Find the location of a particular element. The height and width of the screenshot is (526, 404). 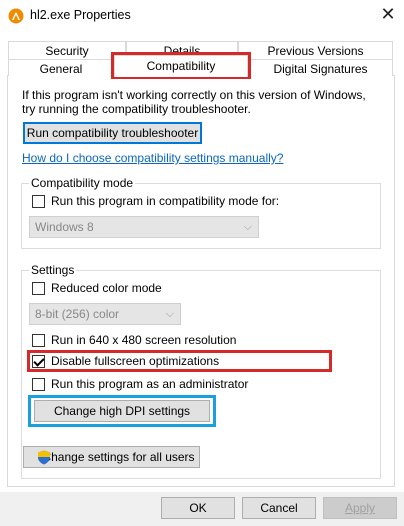

close-icon: ✕ is located at coordinates (388, 15).